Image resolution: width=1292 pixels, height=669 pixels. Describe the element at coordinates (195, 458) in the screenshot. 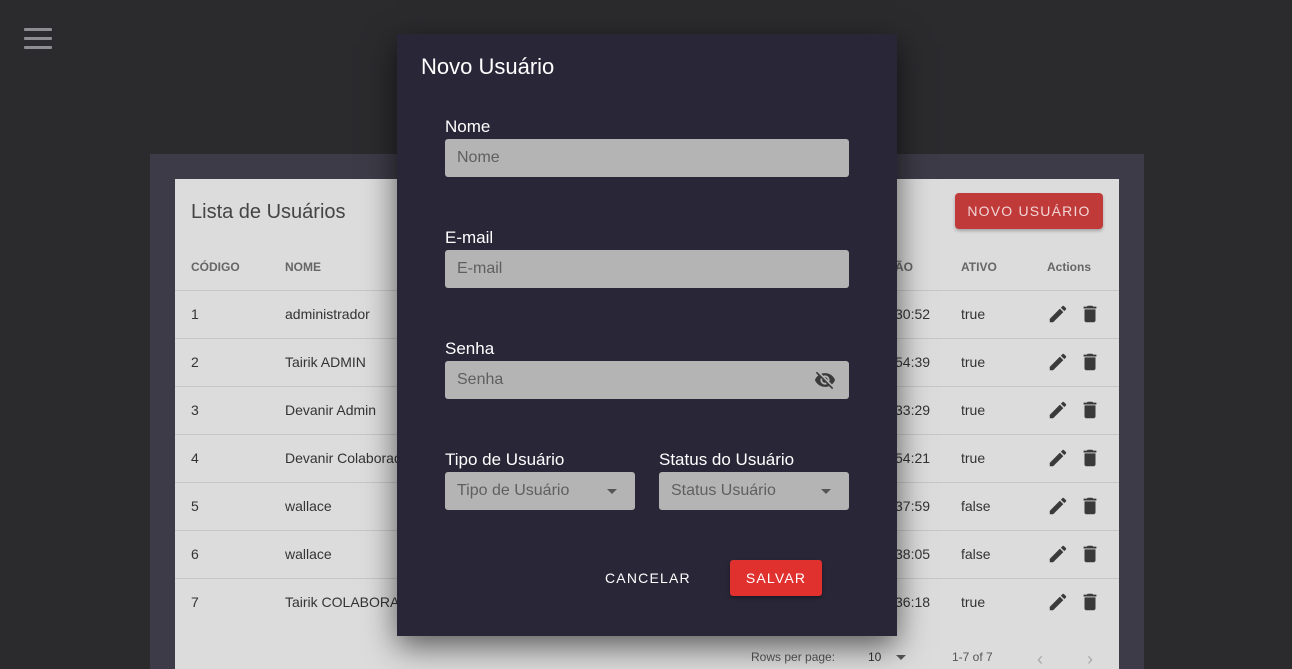

I see `cell-codigo: 4` at that location.